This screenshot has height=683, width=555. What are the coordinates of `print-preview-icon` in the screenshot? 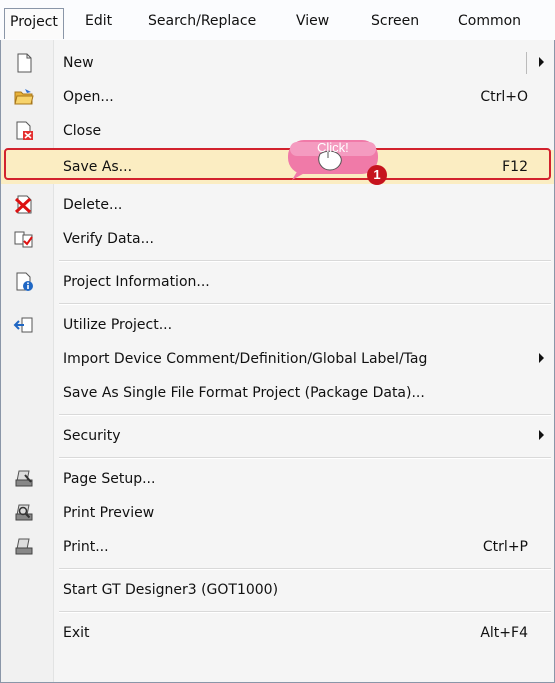 It's located at (24, 513).